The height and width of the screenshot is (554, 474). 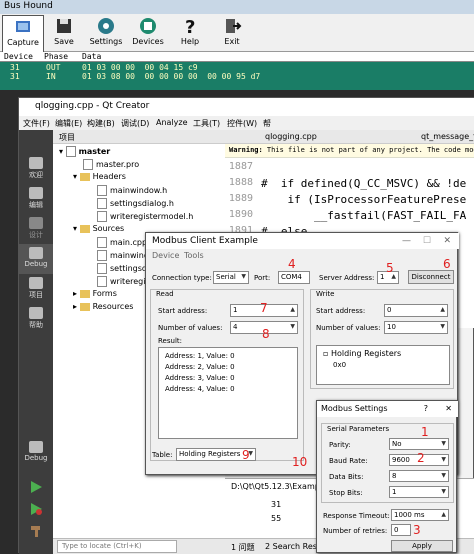 What do you see at coordinates (243, 547) in the screenshot?
I see `output-tab-issues: 1 问题` at bounding box center [243, 547].